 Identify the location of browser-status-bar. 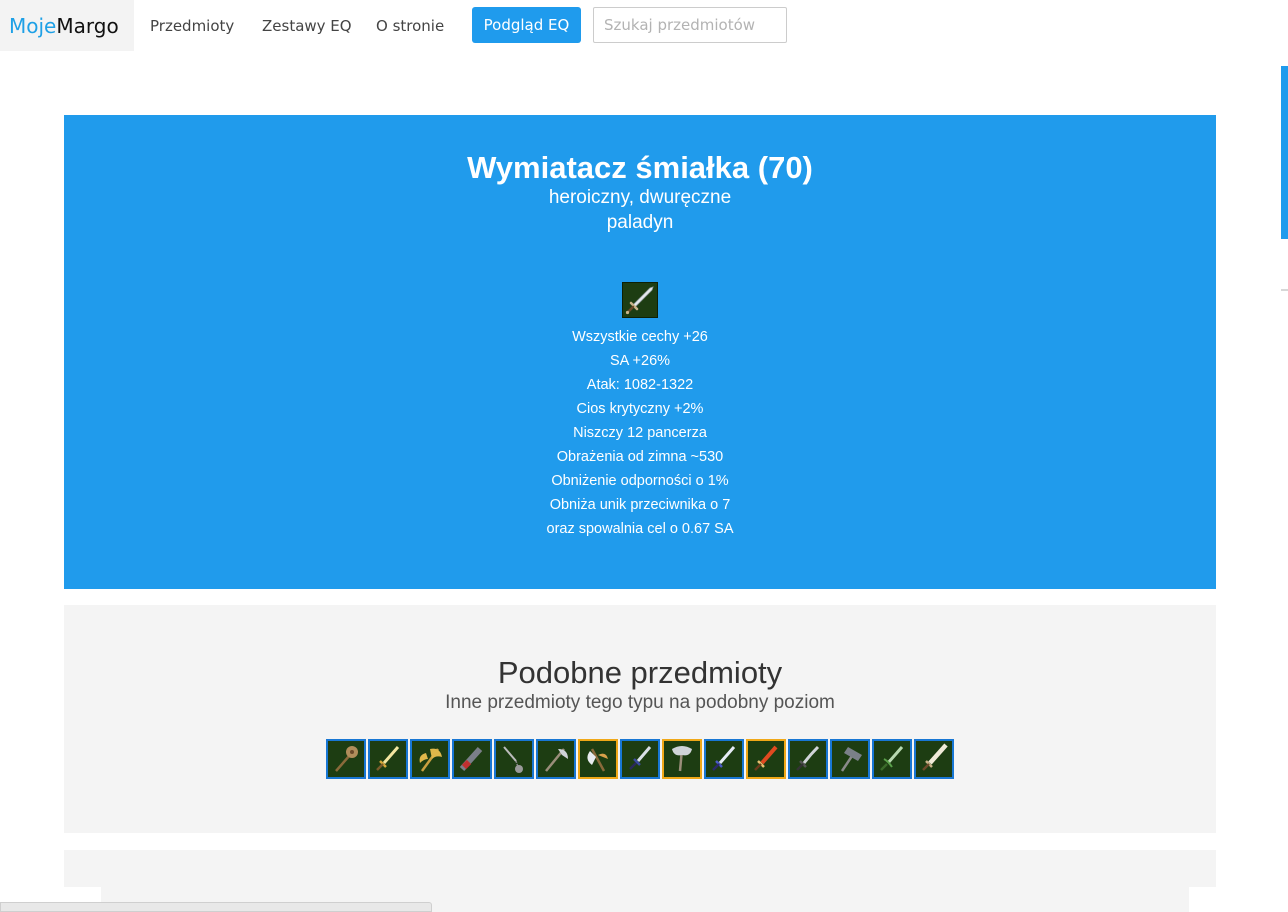
(216, 907).